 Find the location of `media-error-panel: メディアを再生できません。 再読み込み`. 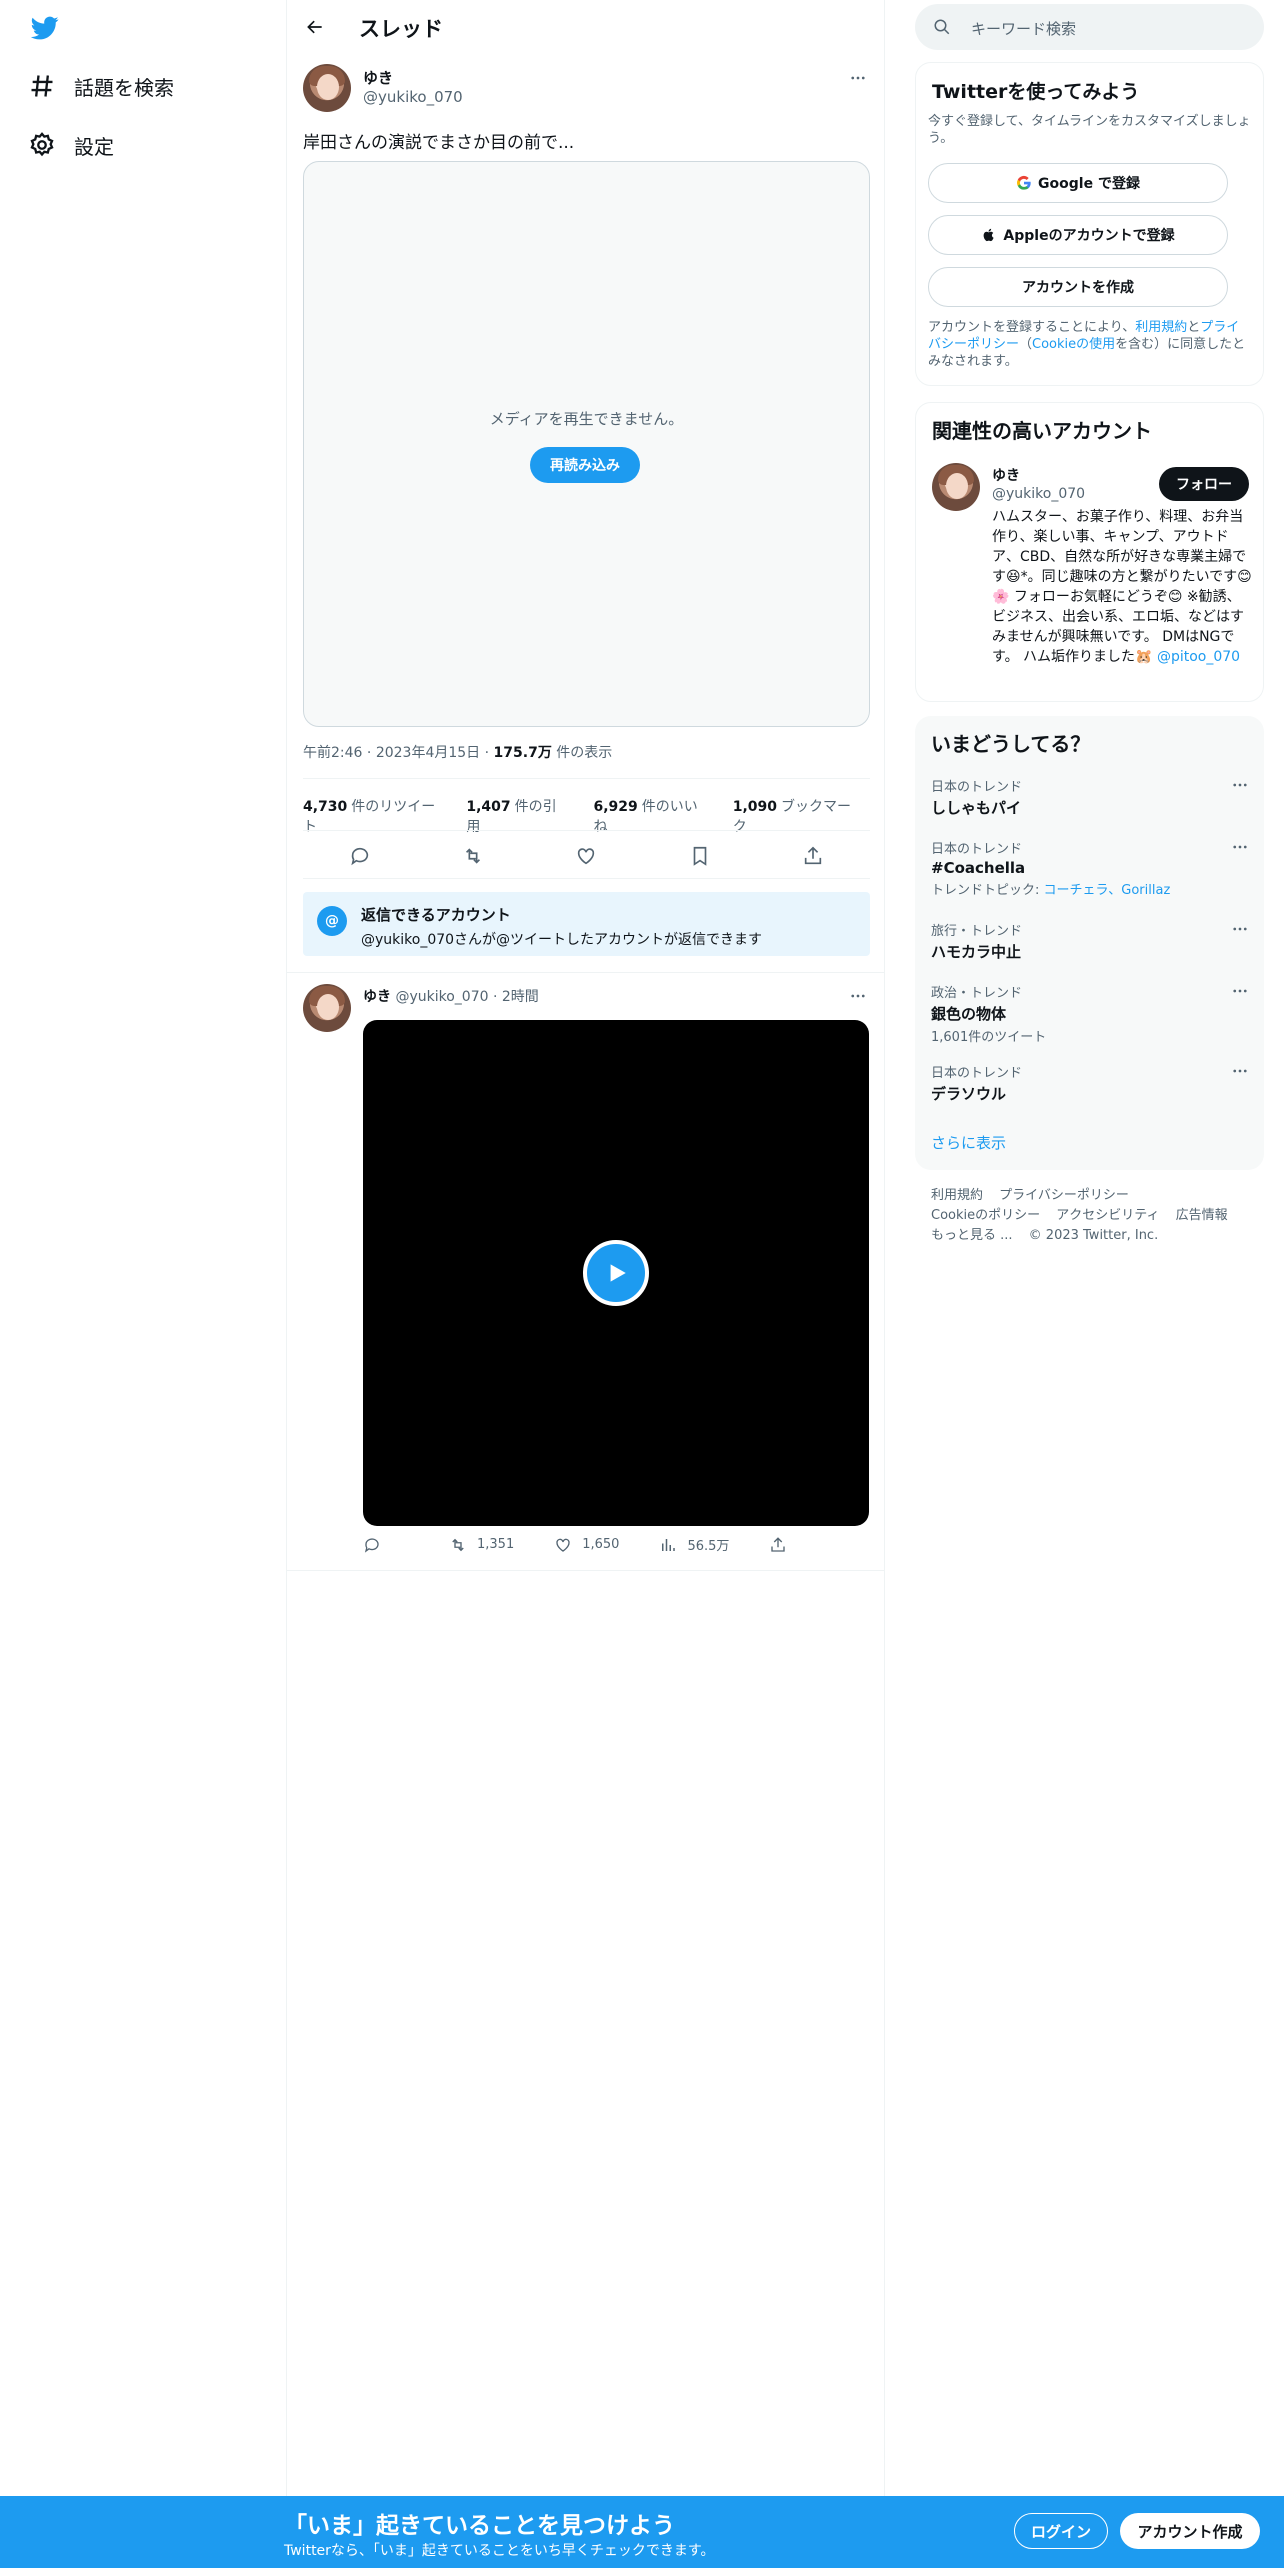

media-error-panel: メディアを再生できません。 再読み込み is located at coordinates (586, 444).